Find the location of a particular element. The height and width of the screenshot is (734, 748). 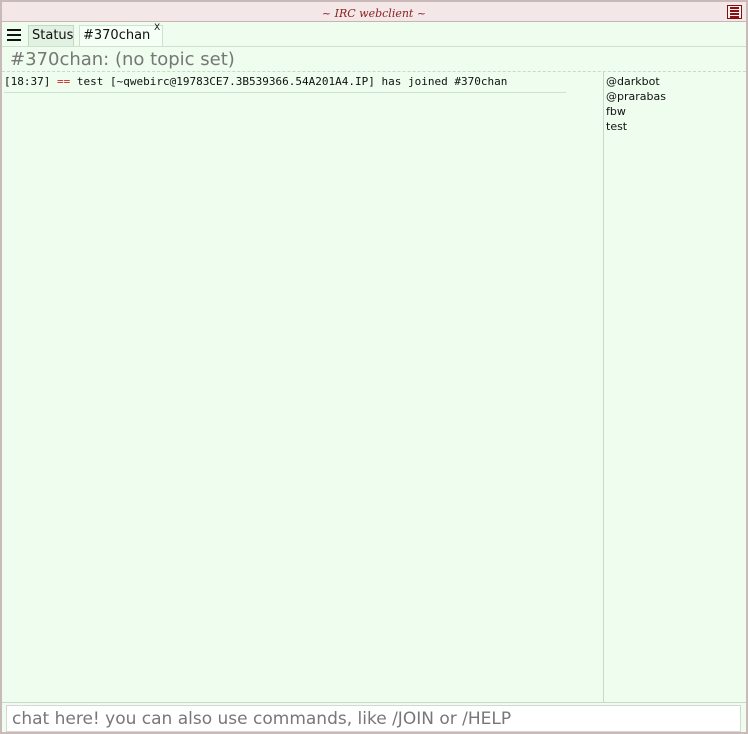

tab-bar: Status #370chan X is located at coordinates (374, 35).